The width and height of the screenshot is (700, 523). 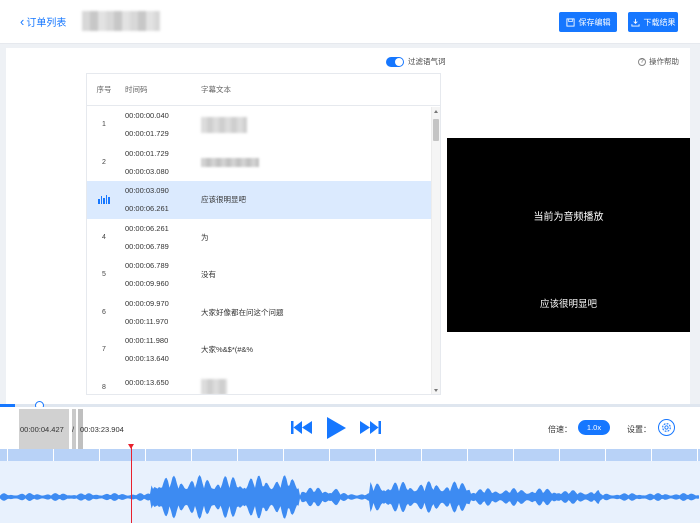 I want to click on back-to-order-list-link: ‹ 订单列表, so click(x=43, y=21).